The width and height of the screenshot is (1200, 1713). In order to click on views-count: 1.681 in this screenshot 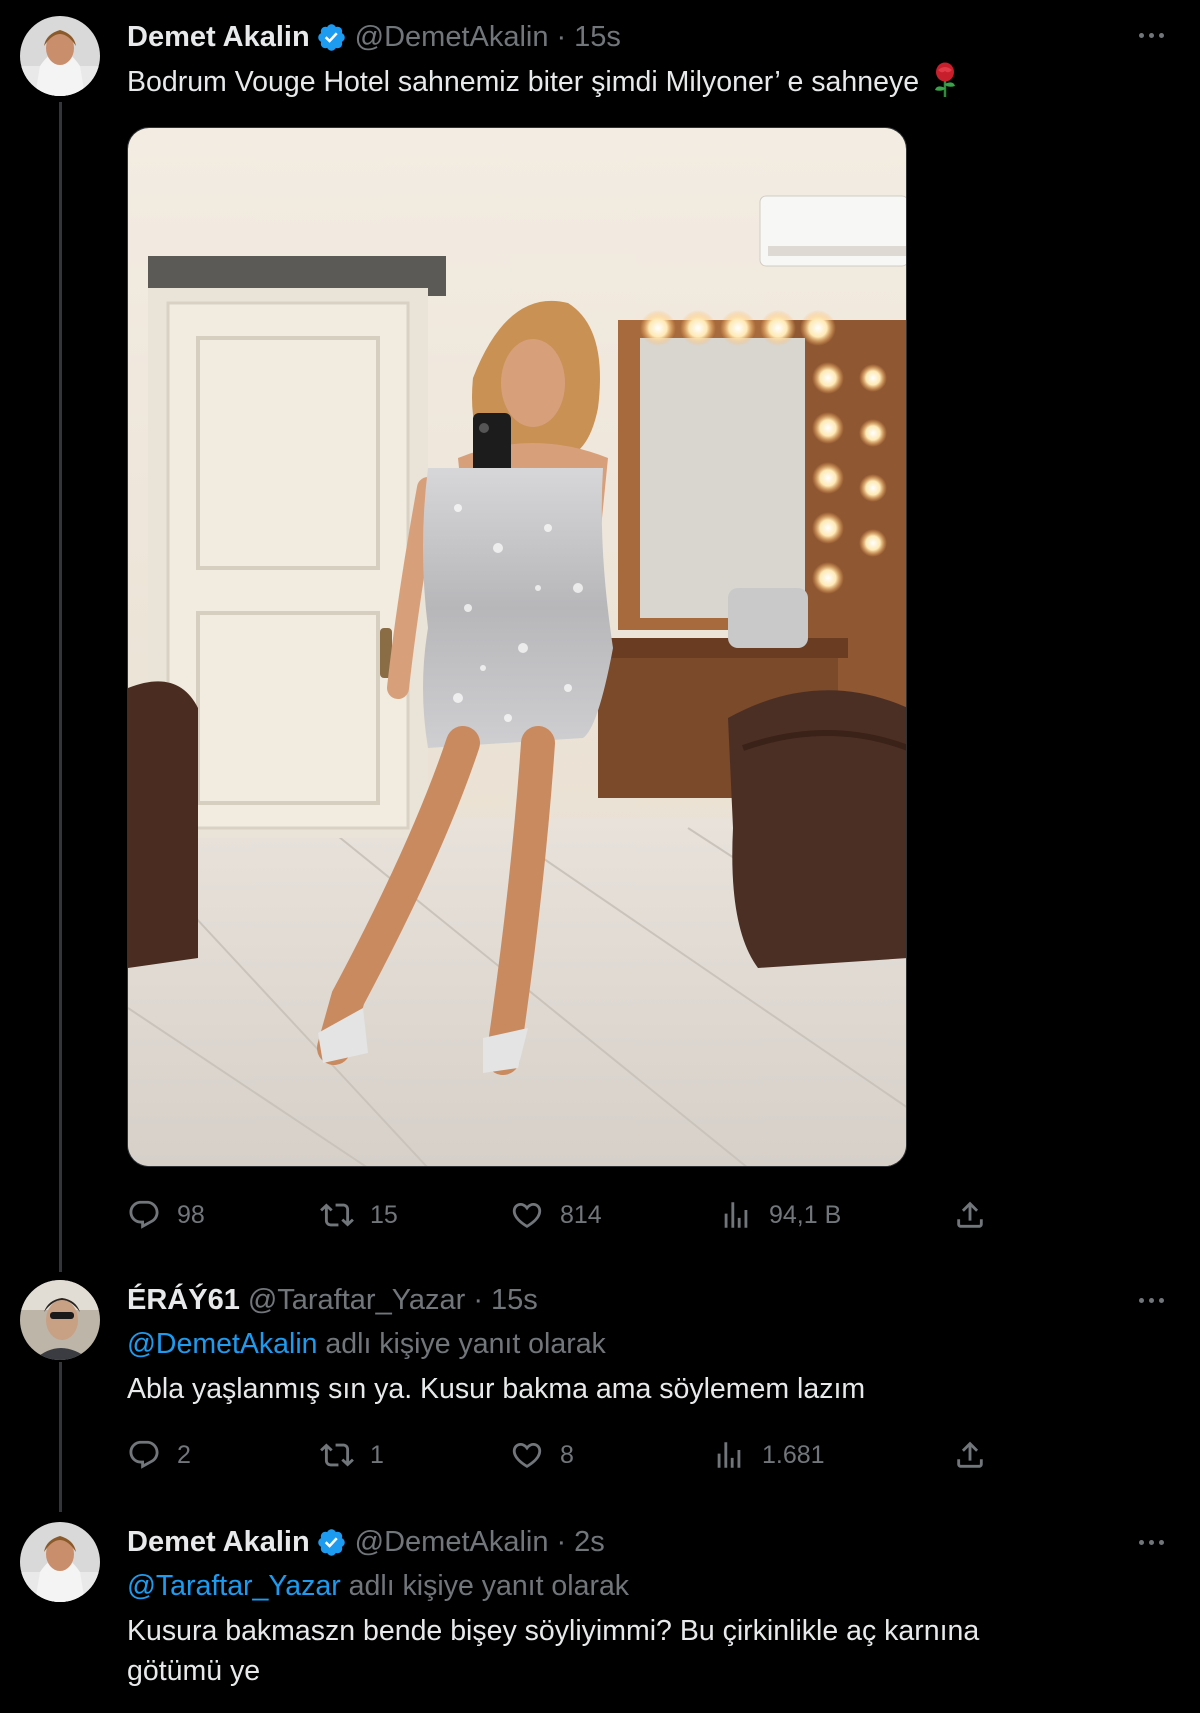, I will do `click(793, 1454)`.